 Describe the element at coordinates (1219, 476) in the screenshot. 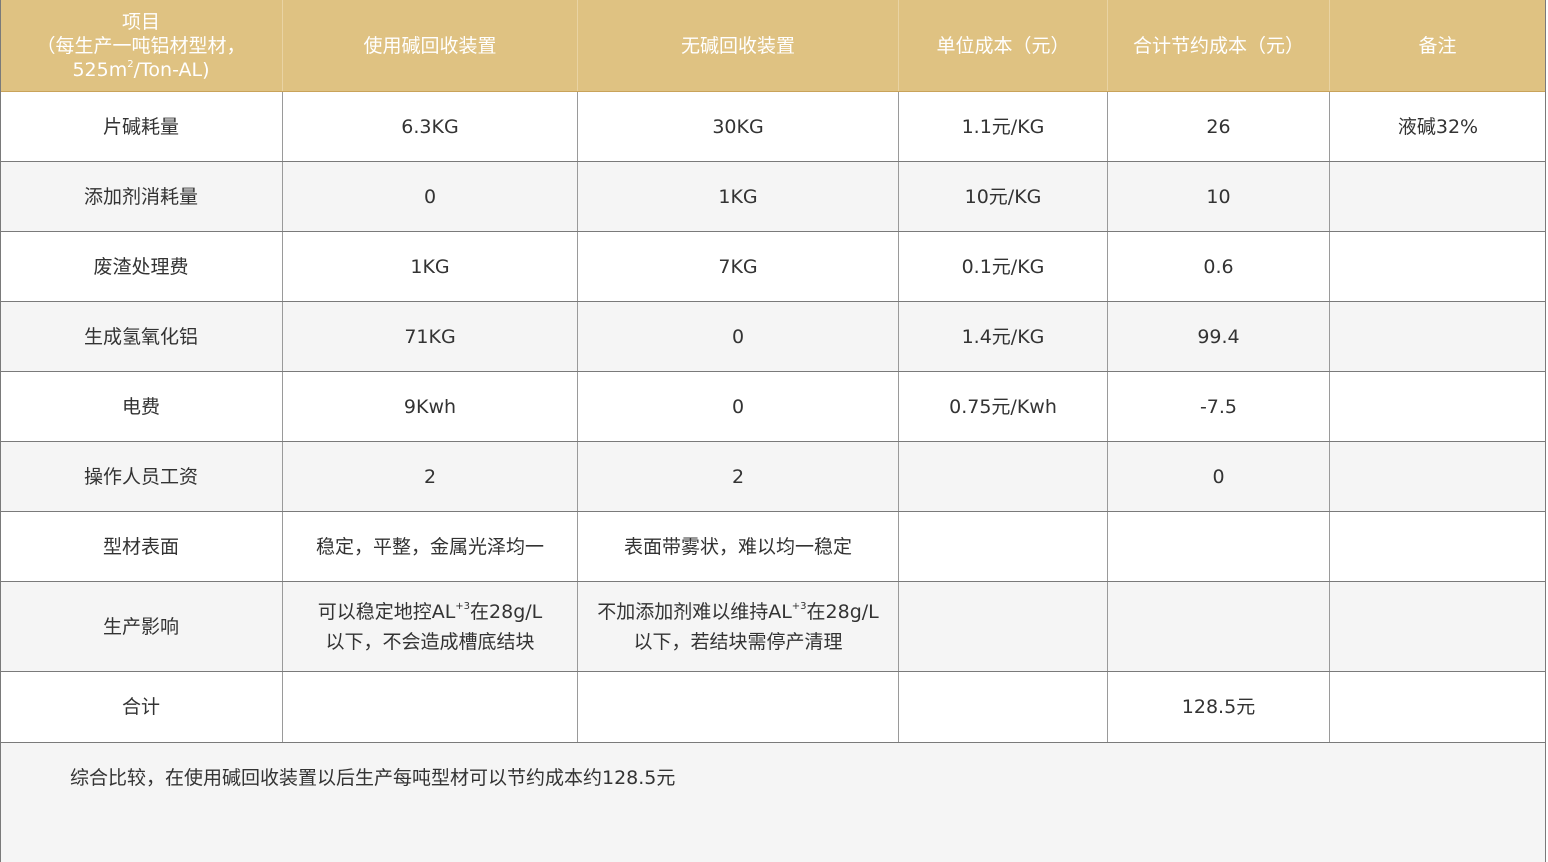

I see `row-saving: 0` at that location.